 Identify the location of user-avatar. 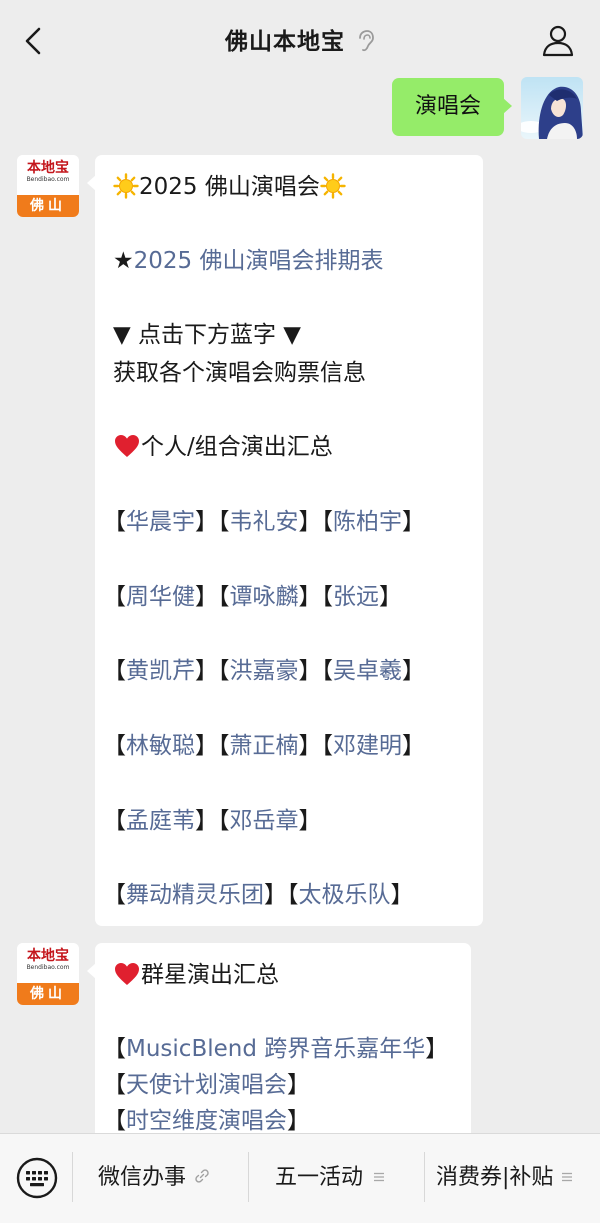
(552, 108).